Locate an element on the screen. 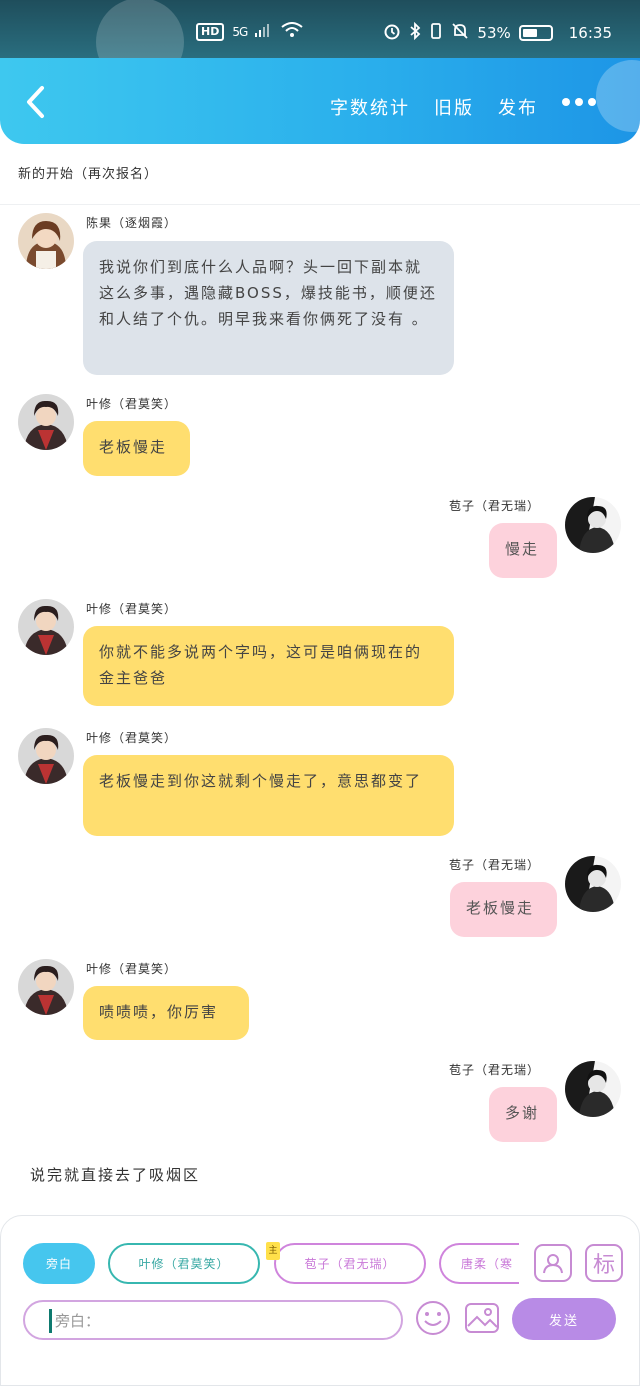 Image resolution: width=640 pixels, height=1386 pixels. divider is located at coordinates (320, 204).